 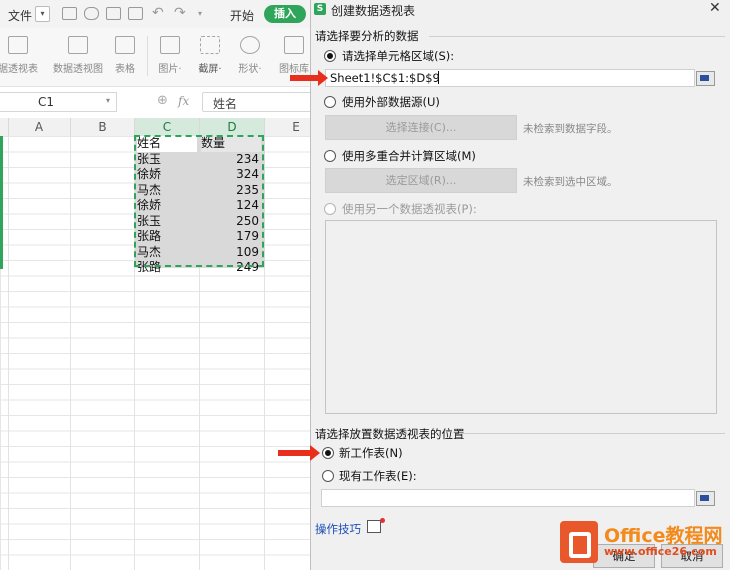 What do you see at coordinates (285, 14) in the screenshot?
I see `tab-insert: 插入` at bounding box center [285, 14].